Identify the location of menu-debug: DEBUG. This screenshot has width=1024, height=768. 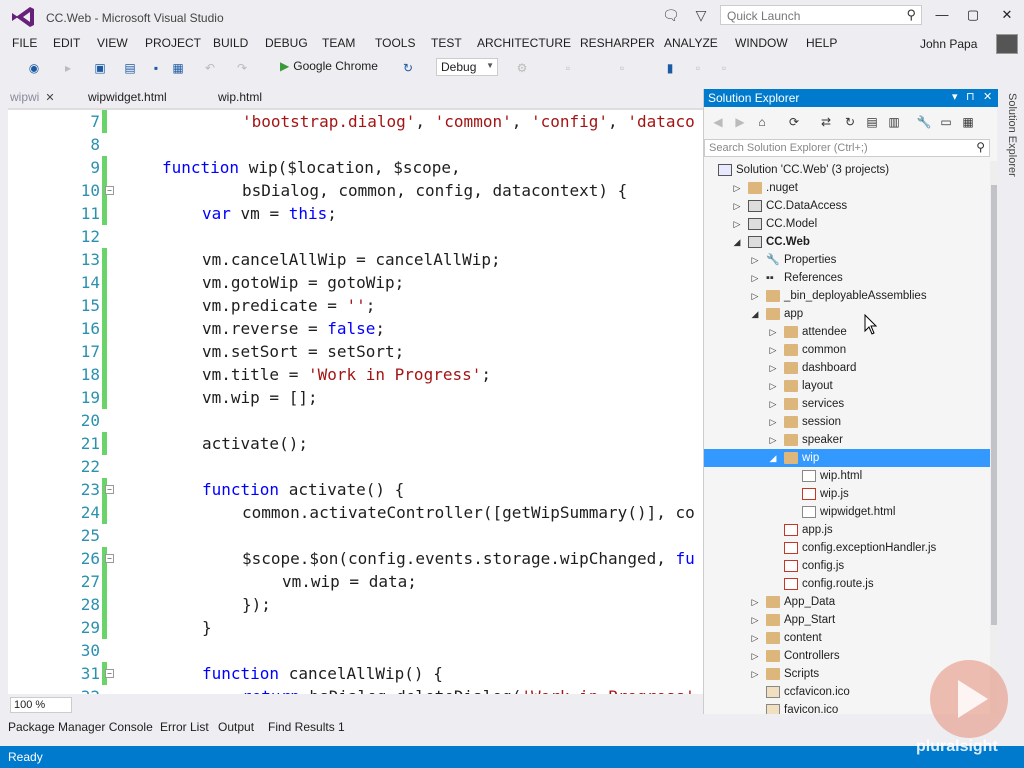
(286, 43).